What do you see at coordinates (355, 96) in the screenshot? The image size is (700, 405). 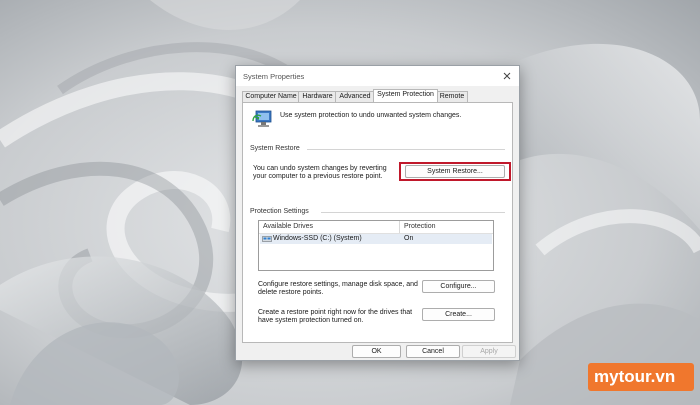 I see `tab-advanced: Advanced` at bounding box center [355, 96].